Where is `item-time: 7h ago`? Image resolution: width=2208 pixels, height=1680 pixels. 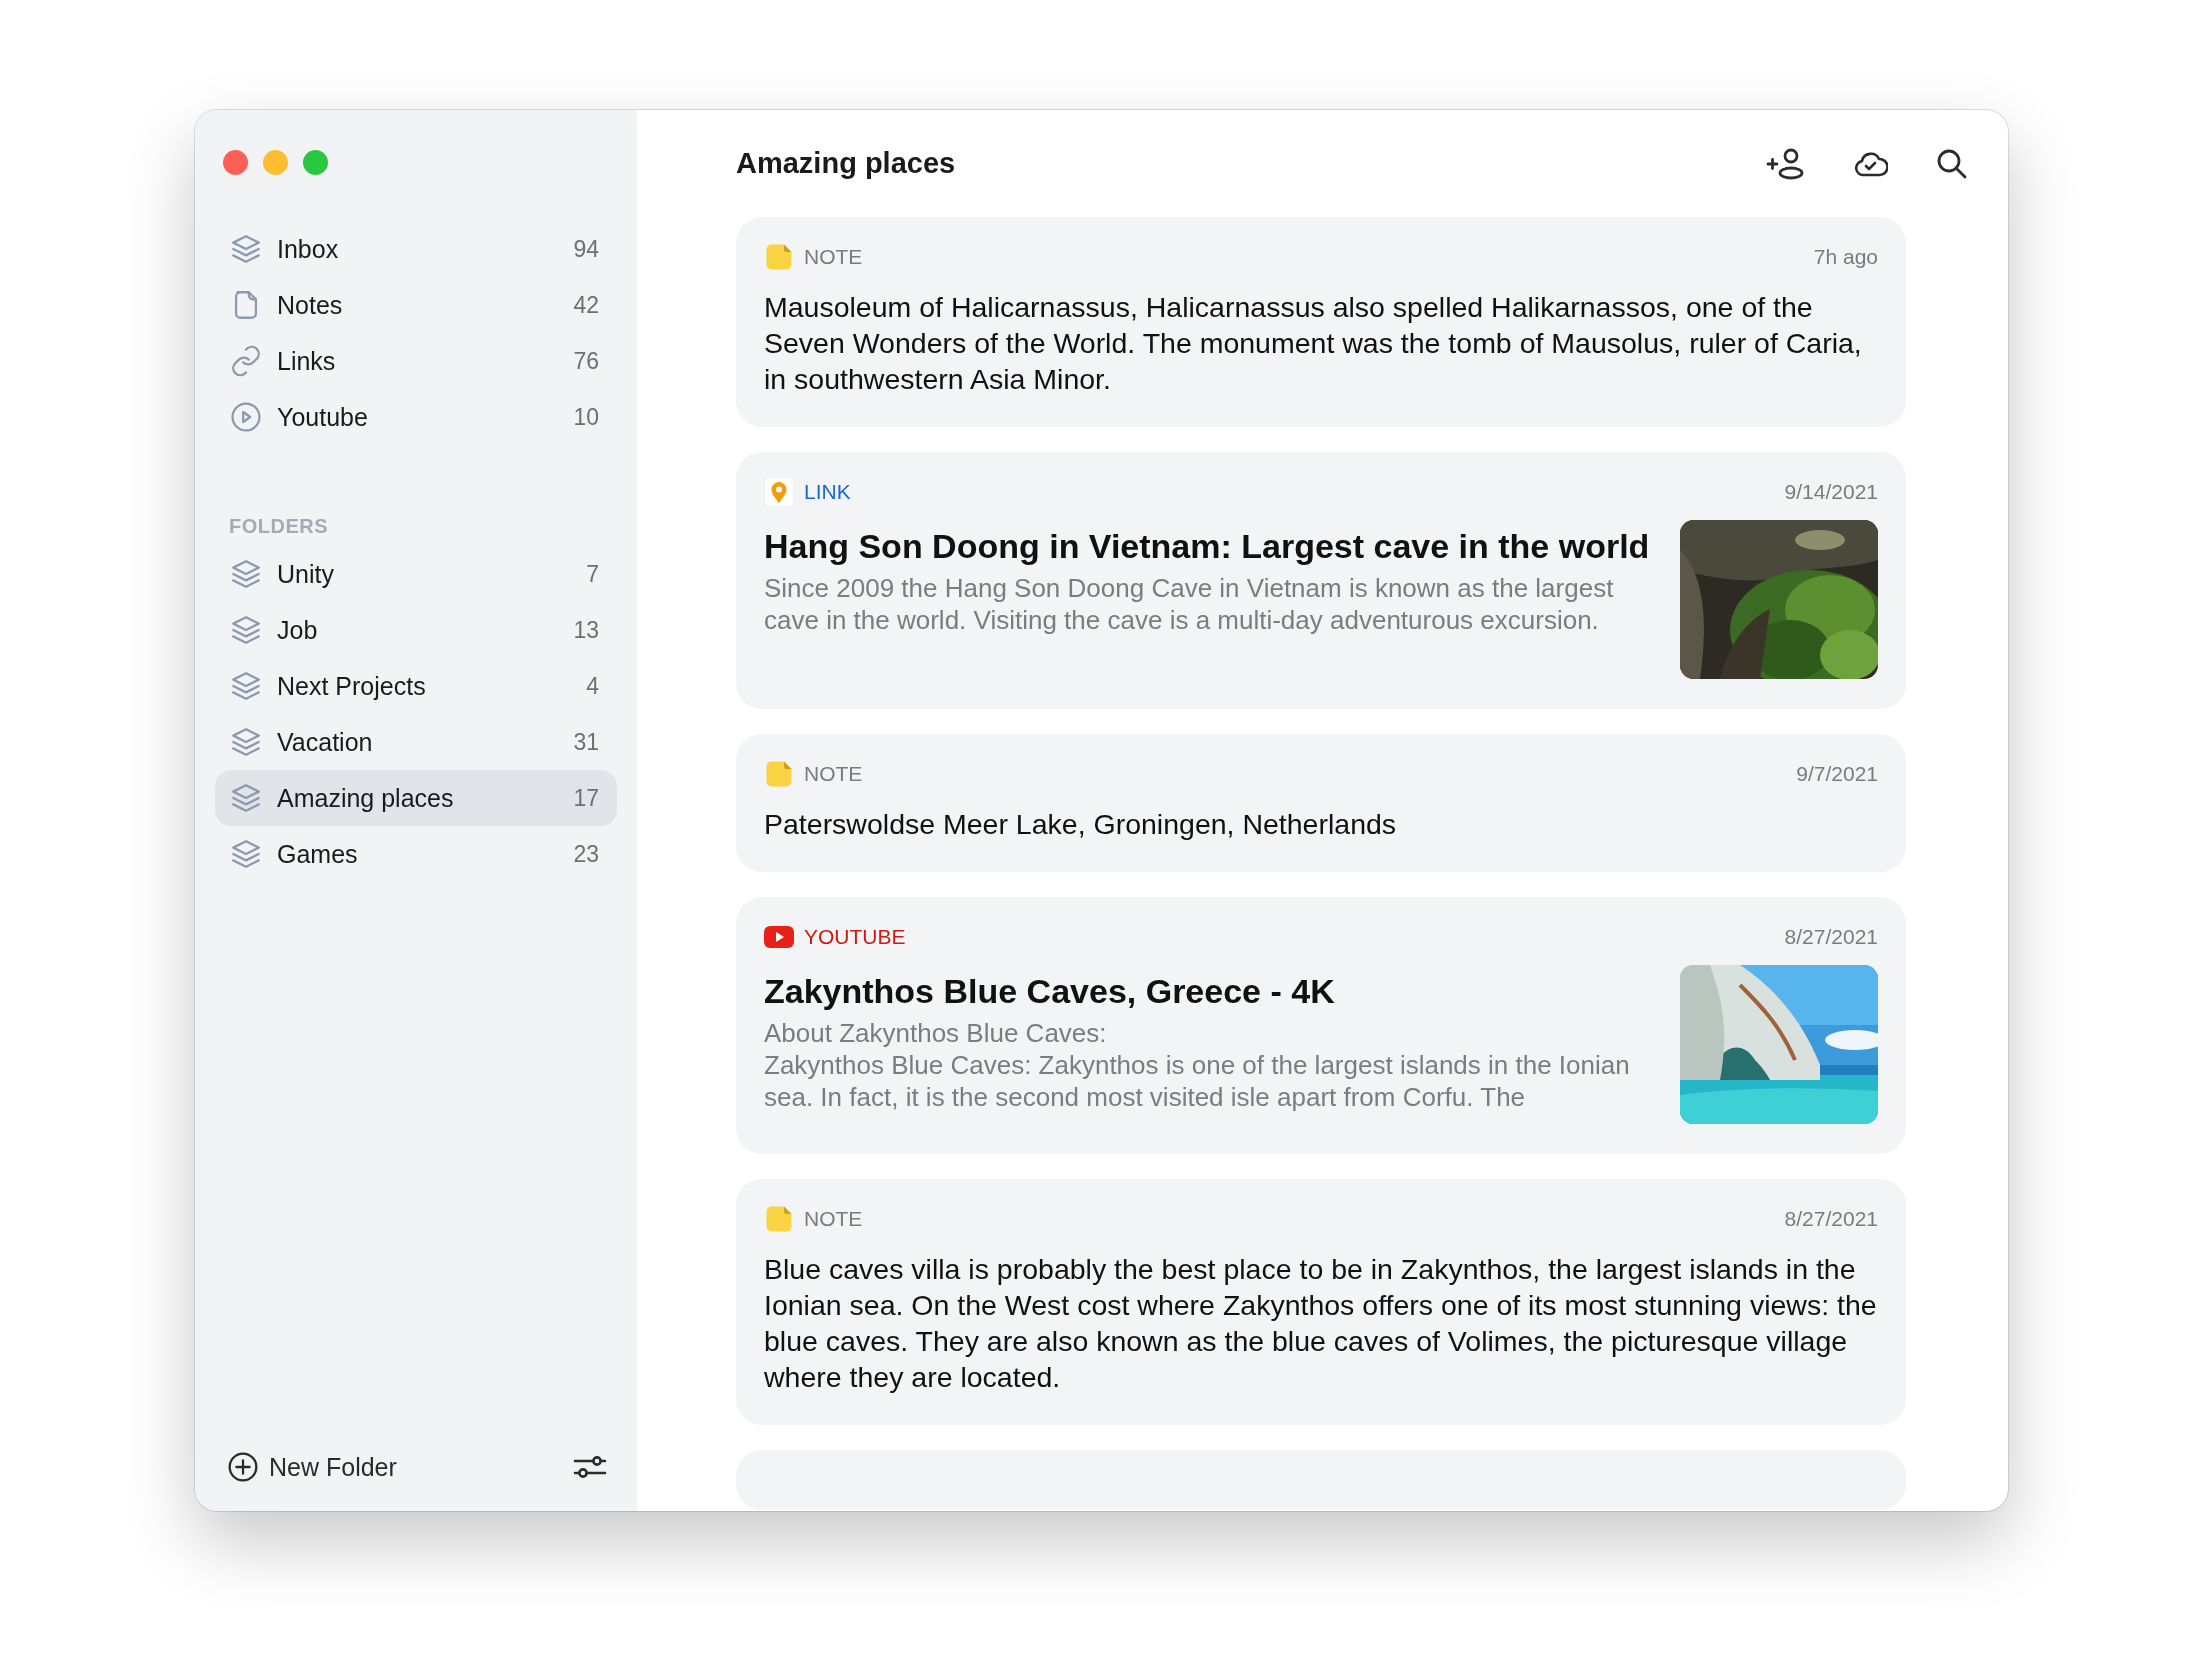 item-time: 7h ago is located at coordinates (1845, 257).